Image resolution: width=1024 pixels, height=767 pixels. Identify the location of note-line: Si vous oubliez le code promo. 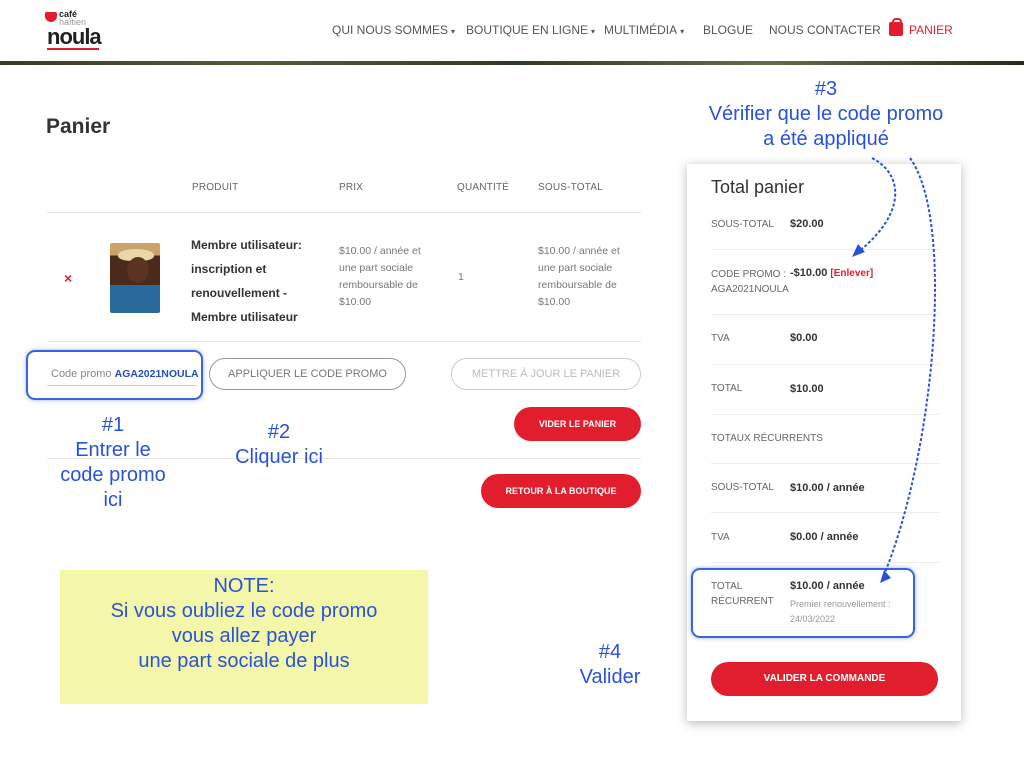
(244, 611).